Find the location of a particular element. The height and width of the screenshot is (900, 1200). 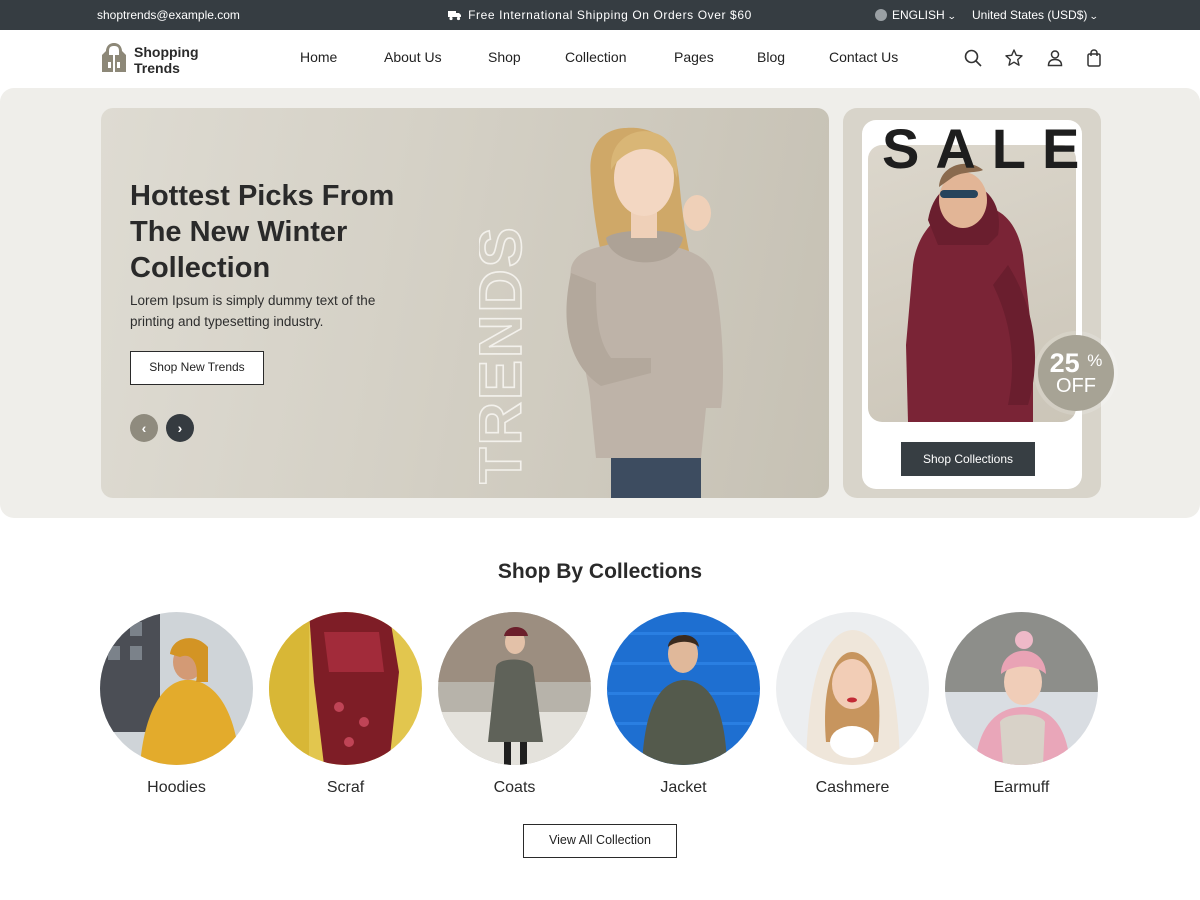

discount-value: 25 % is located at coordinates (1076, 362).